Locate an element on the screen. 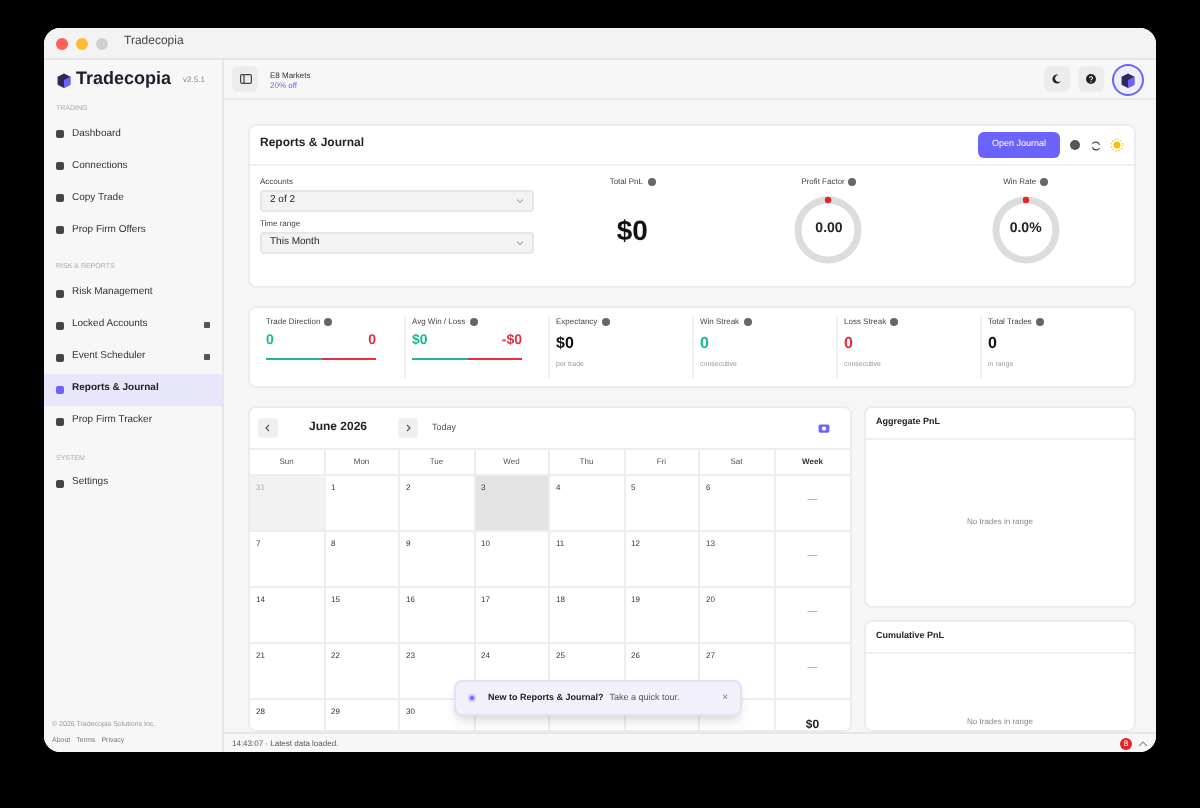 This screenshot has width=1200, height=808. kpi-value: $0 is located at coordinates (632, 231).